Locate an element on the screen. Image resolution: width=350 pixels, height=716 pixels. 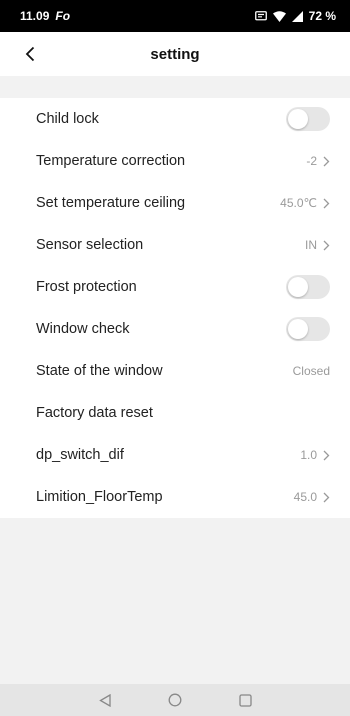
setting-value: -2 is located at coordinates (311, 161).